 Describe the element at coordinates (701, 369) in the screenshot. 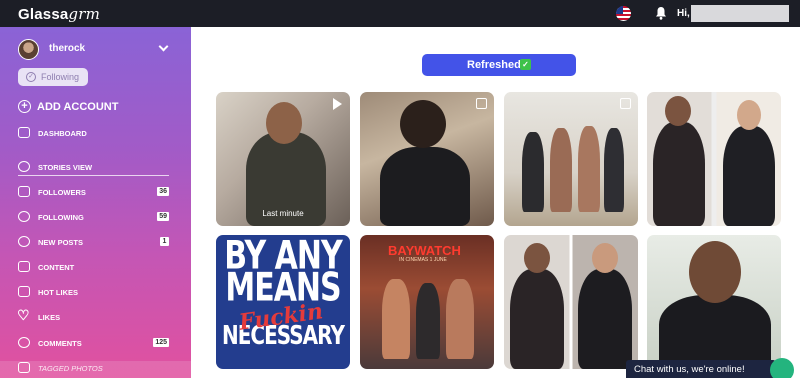

I see `chat-widget: Chat with us, we're online!` at that location.